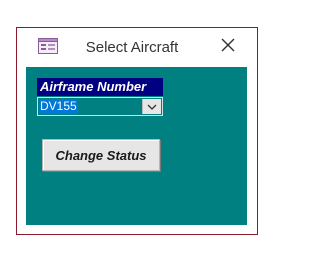 The height and width of the screenshot is (257, 320). I want to click on title-bar: Select Aircraft, so click(137, 47).